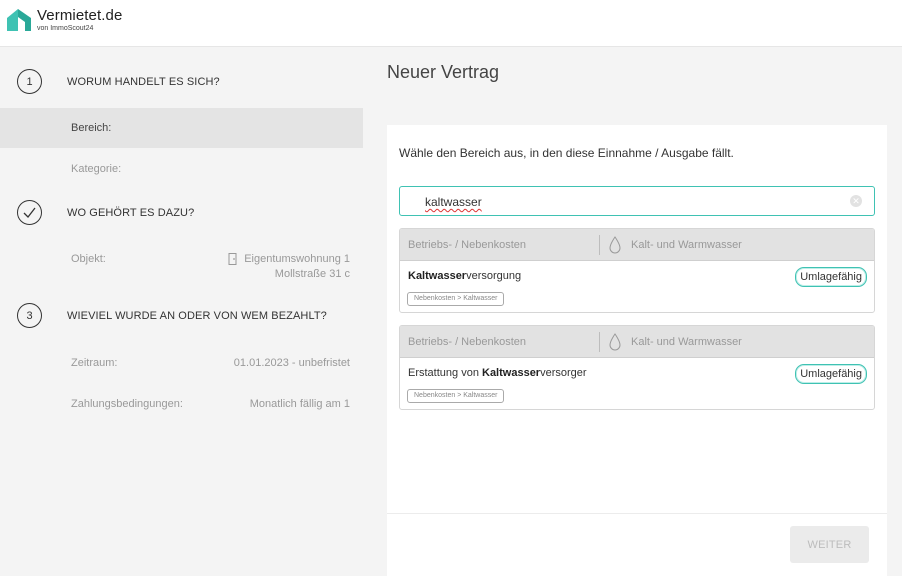  What do you see at coordinates (297, 259) in the screenshot?
I see `objekt-value-line1: Eigentumswohnung 1` at bounding box center [297, 259].